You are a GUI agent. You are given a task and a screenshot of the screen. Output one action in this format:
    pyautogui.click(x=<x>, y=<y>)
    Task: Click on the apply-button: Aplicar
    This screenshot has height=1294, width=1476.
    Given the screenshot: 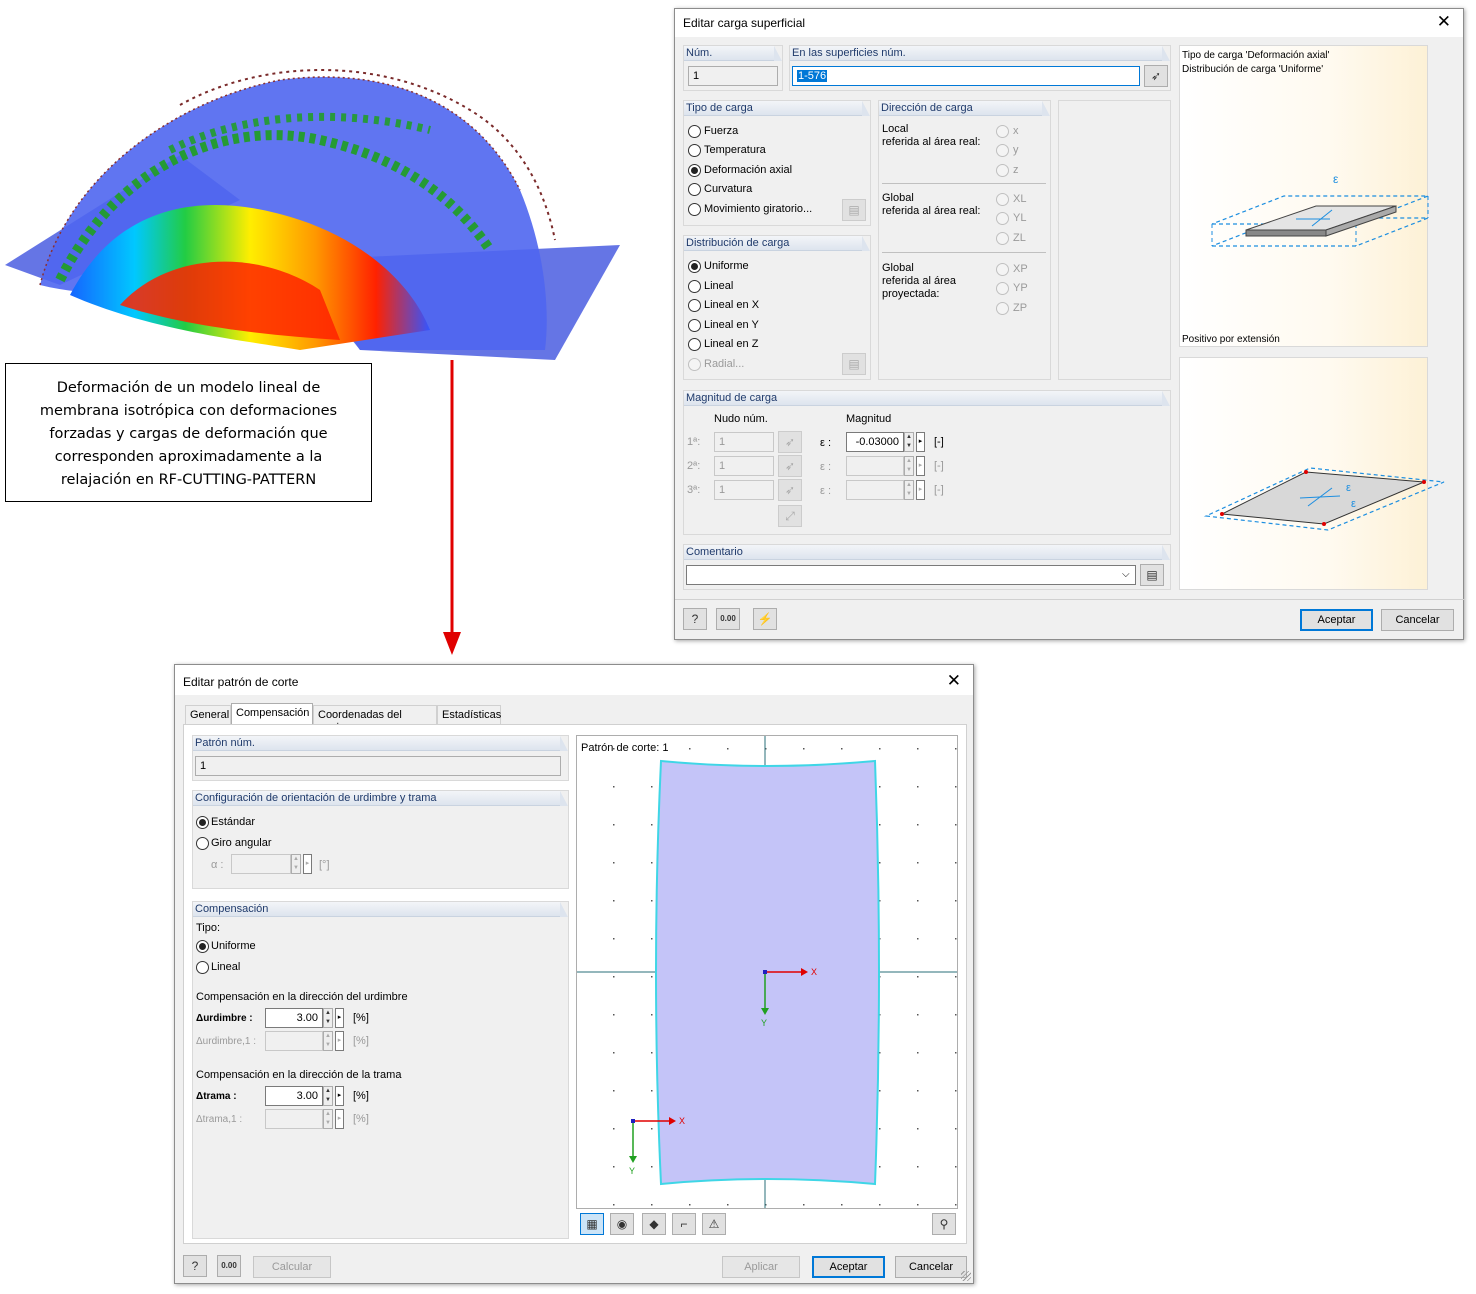 What is the action you would take?
    pyautogui.click(x=761, y=1267)
    